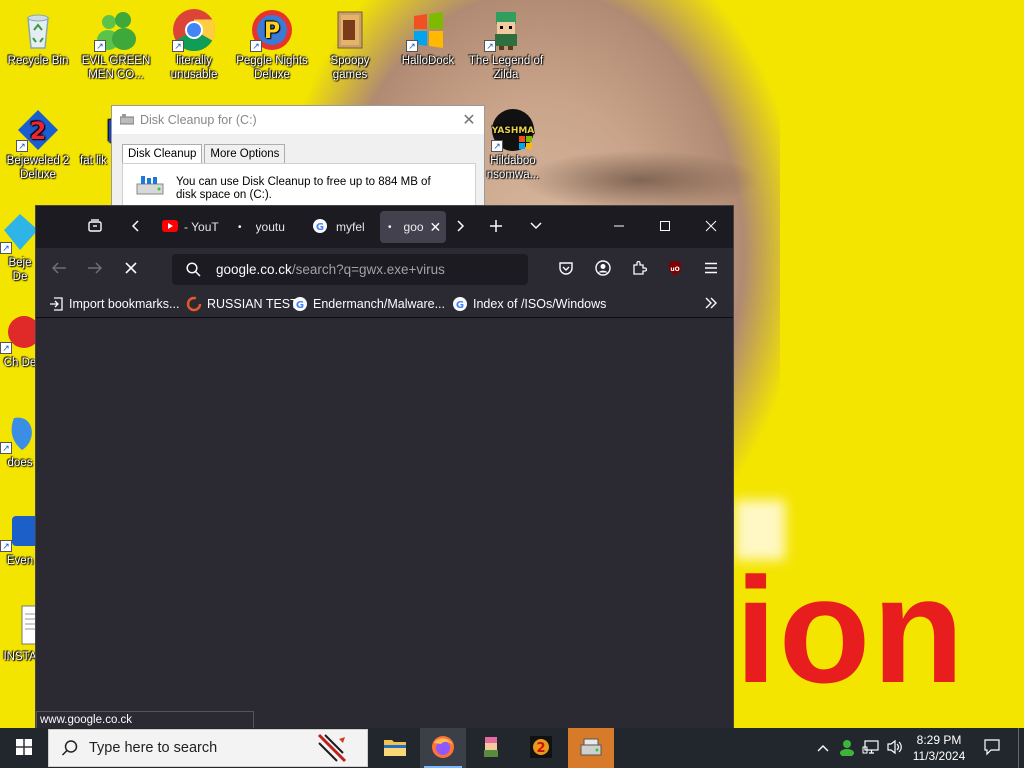  Describe the element at coordinates (939, 756) in the screenshot. I see `clock-date: 11/3/2024` at that location.